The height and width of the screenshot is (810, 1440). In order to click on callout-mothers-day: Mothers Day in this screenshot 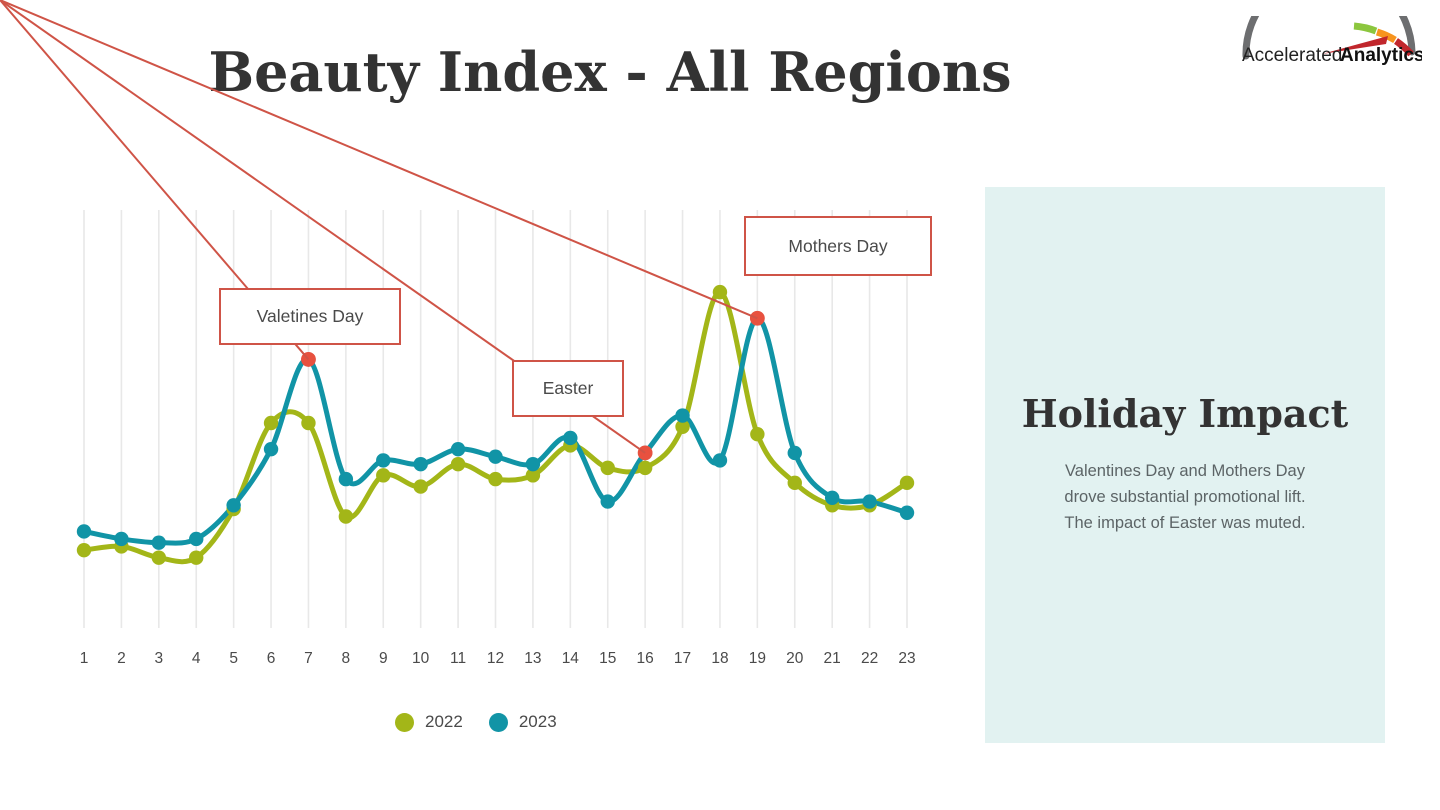, I will do `click(838, 246)`.